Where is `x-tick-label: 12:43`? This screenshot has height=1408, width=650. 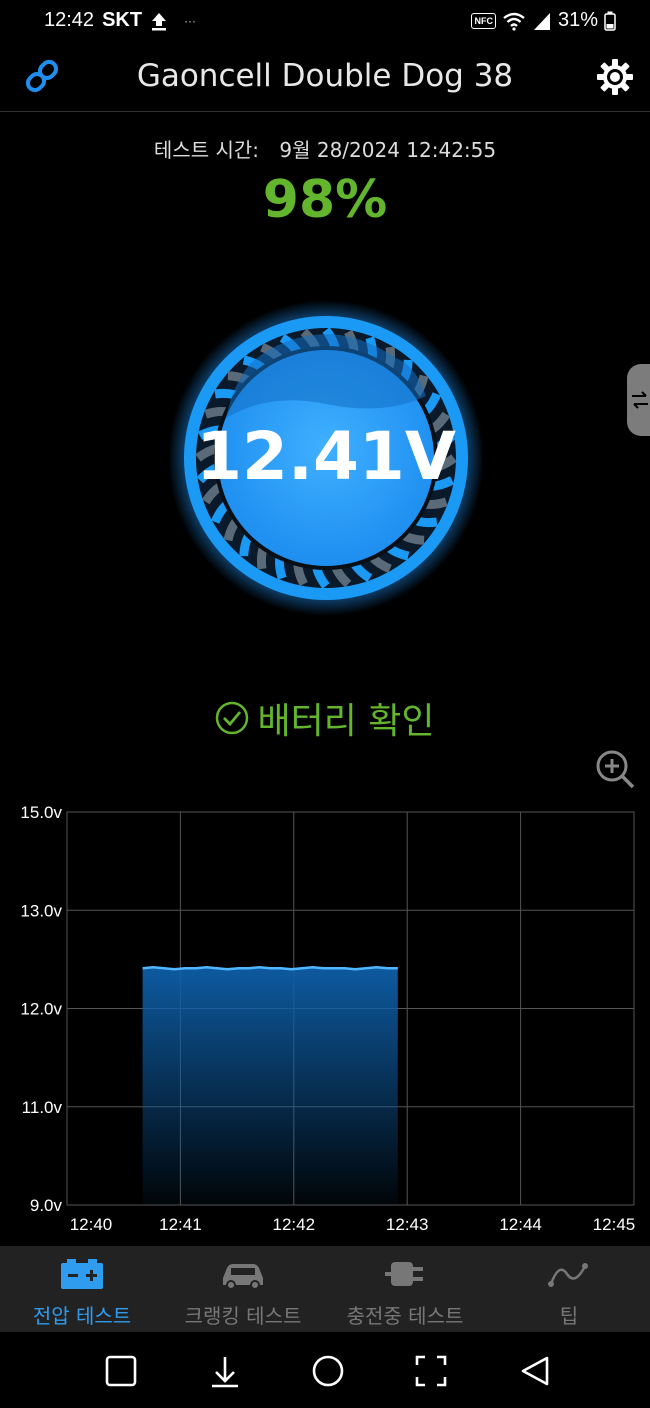 x-tick-label: 12:43 is located at coordinates (407, 1224).